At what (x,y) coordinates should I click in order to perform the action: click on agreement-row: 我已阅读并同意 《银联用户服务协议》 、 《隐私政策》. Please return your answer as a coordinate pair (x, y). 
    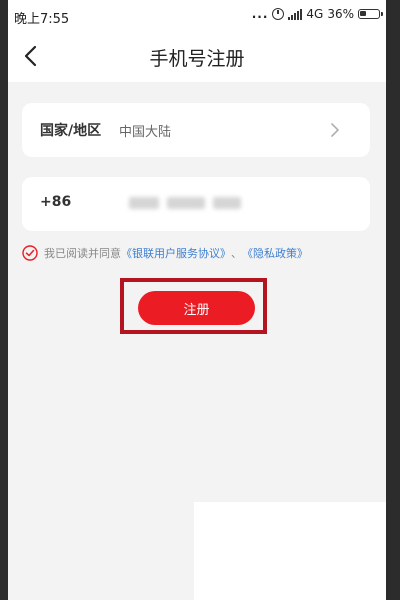
    Looking at the image, I should click on (165, 253).